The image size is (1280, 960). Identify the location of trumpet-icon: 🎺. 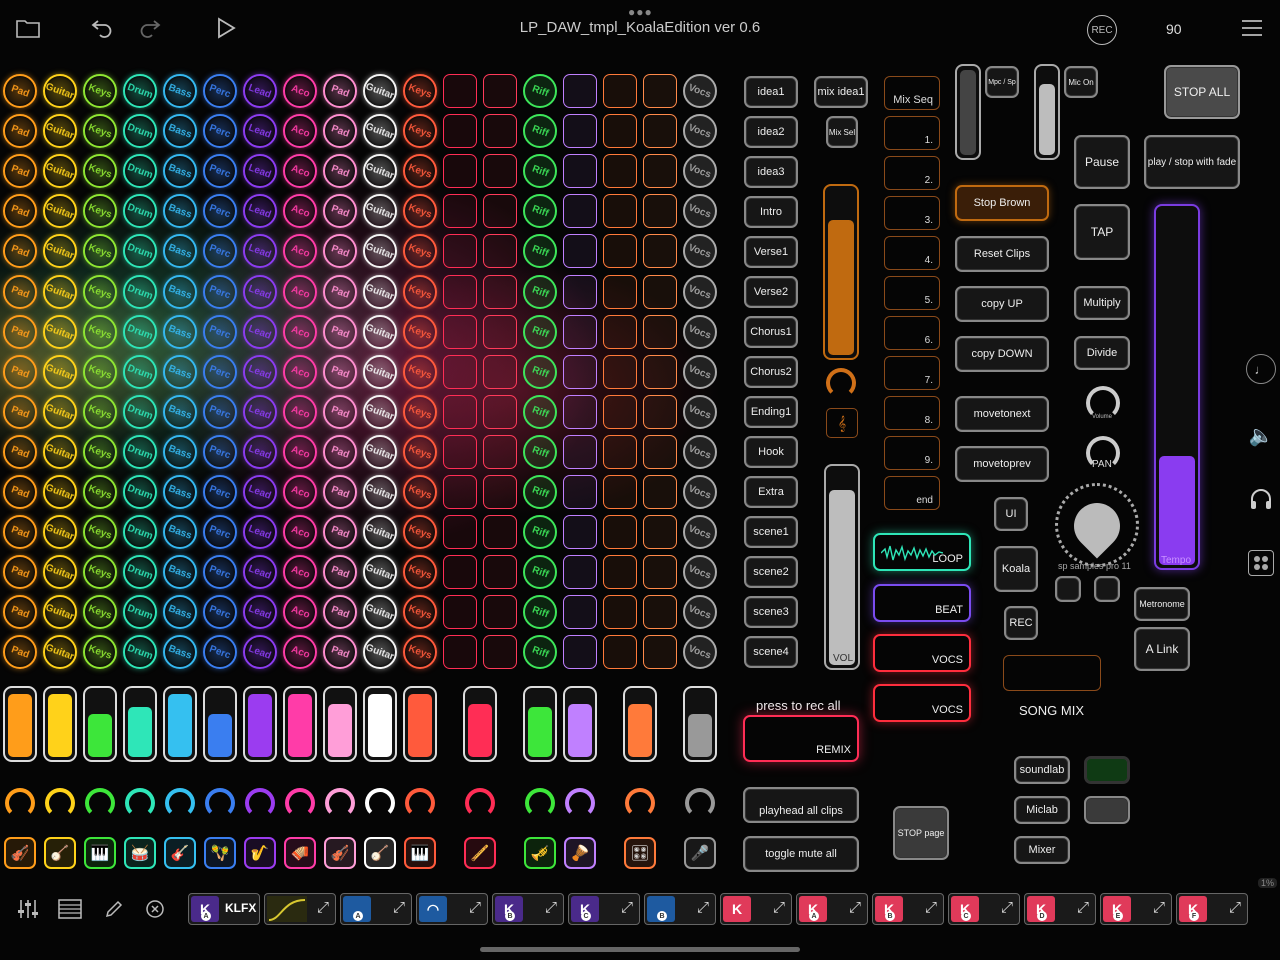
(540, 853).